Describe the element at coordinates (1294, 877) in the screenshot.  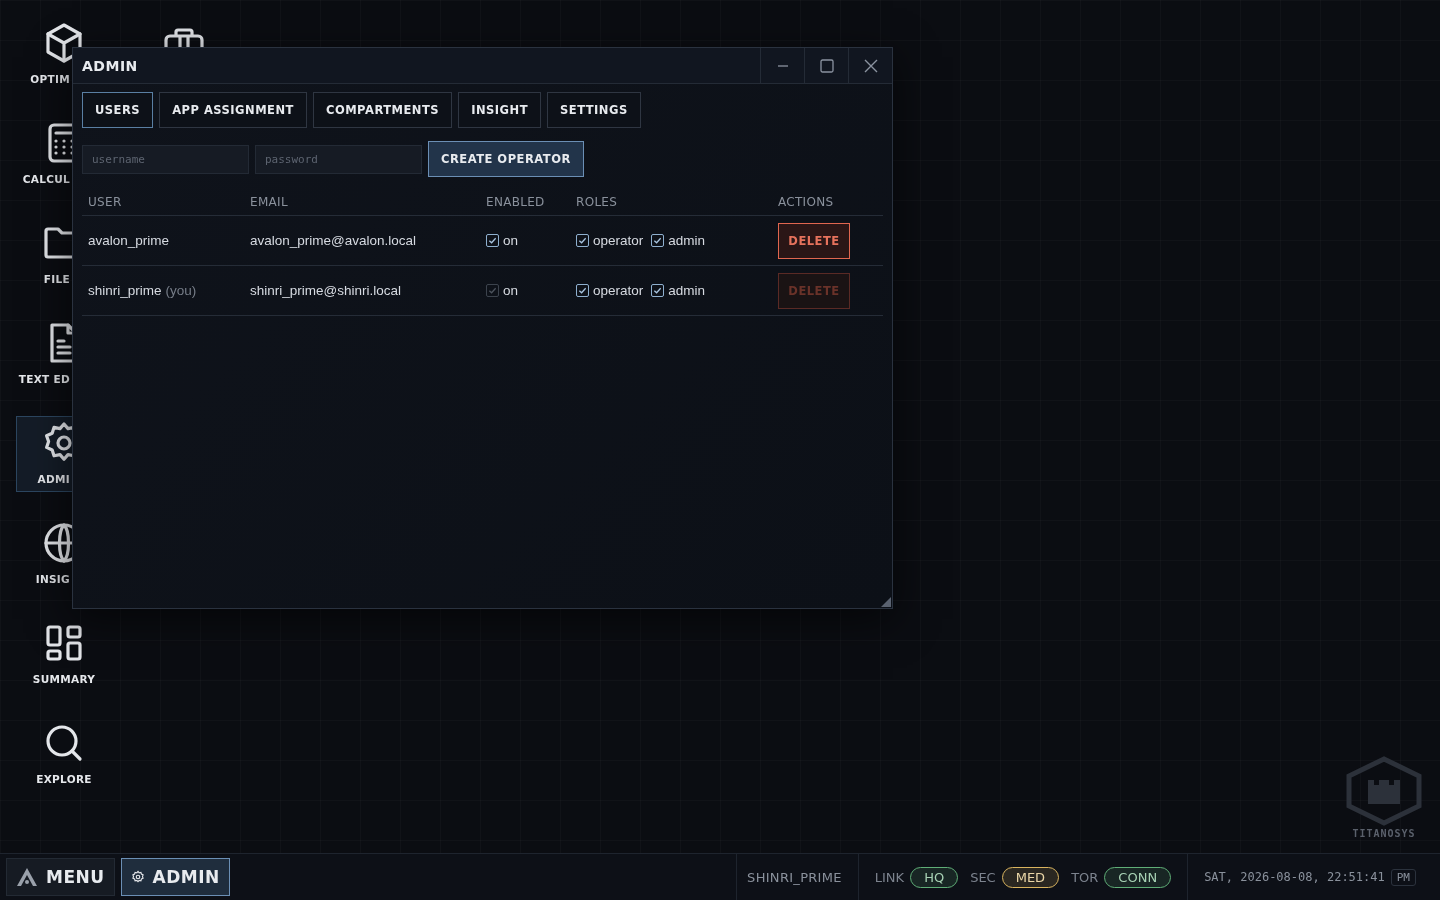
I see `clock: SAT, 2026-08-08, 22:51:41` at that location.